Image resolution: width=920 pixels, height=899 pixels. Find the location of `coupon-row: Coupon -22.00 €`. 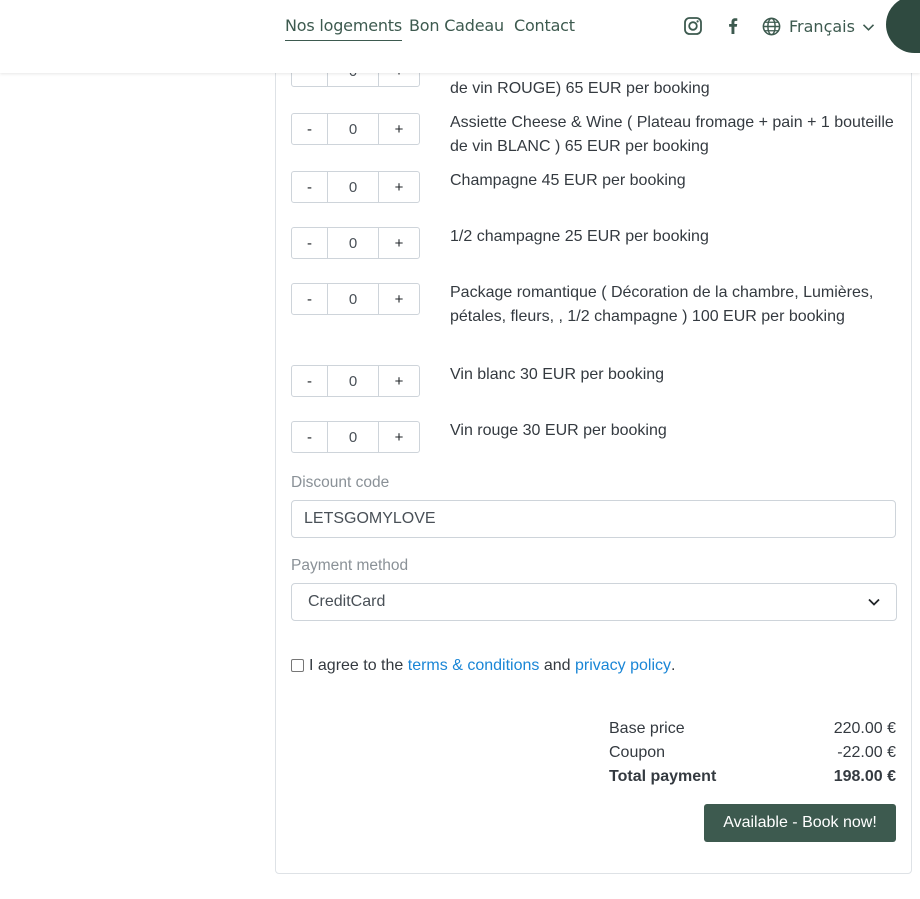

coupon-row: Coupon -22.00 € is located at coordinates (752, 756).